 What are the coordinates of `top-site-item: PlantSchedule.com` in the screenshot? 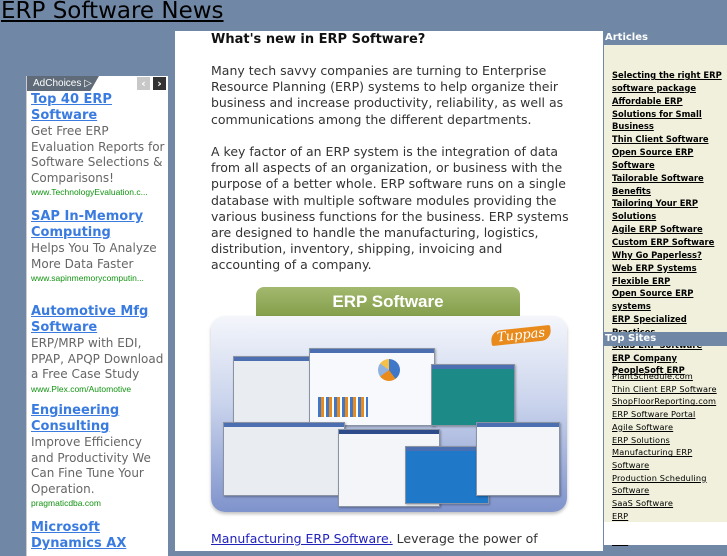 It's located at (669, 375).